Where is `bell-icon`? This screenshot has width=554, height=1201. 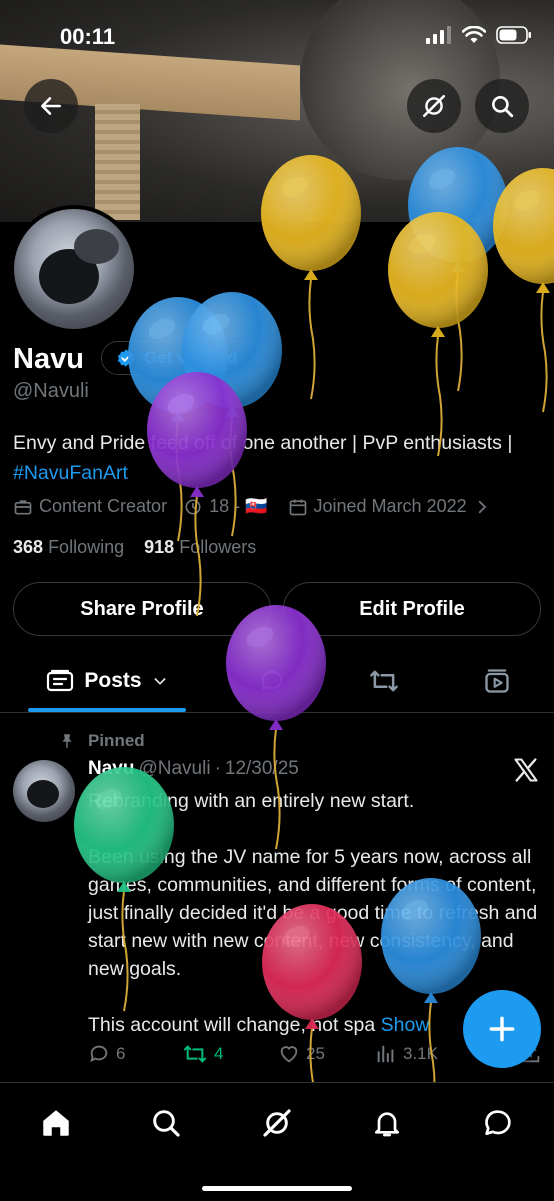 bell-icon is located at coordinates (387, 1124).